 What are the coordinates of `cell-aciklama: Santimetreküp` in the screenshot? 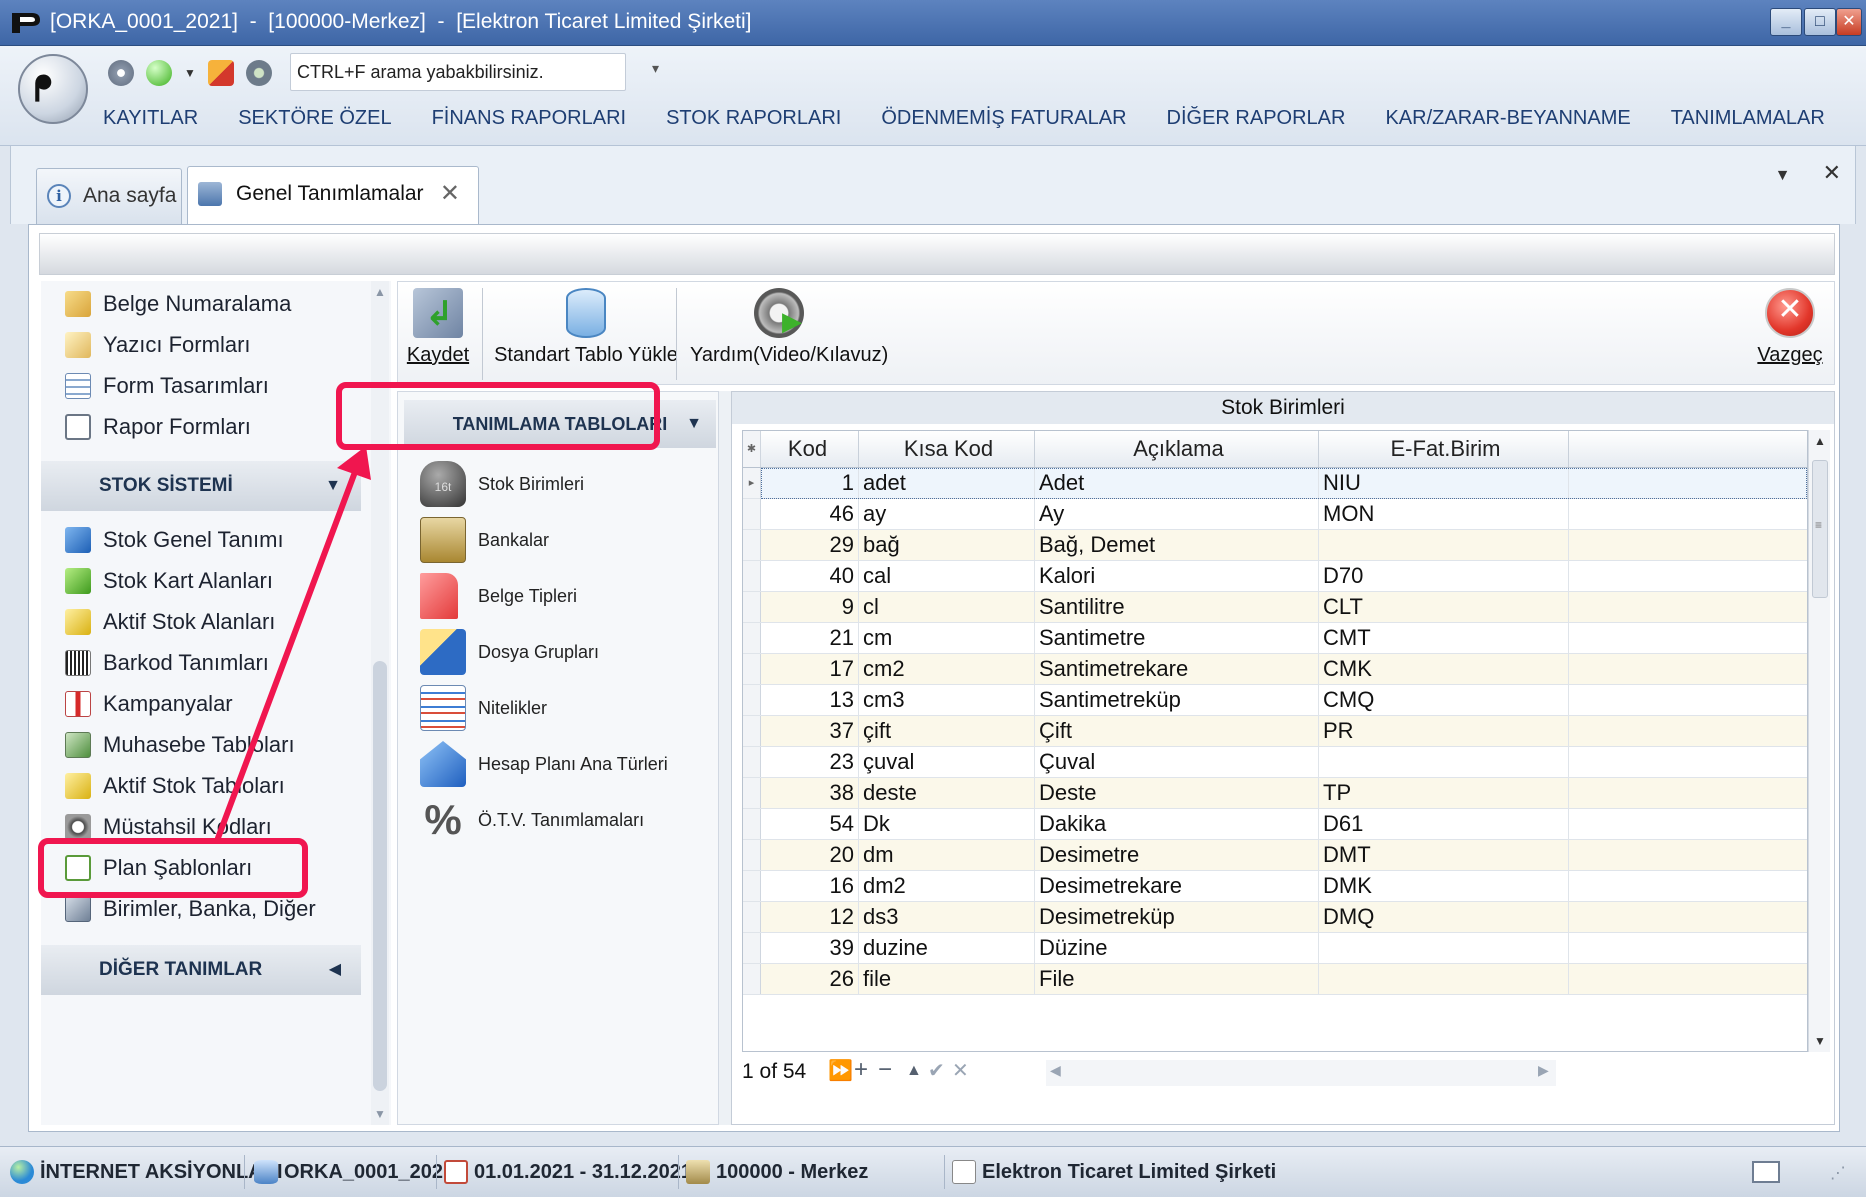 It's located at (1177, 700).